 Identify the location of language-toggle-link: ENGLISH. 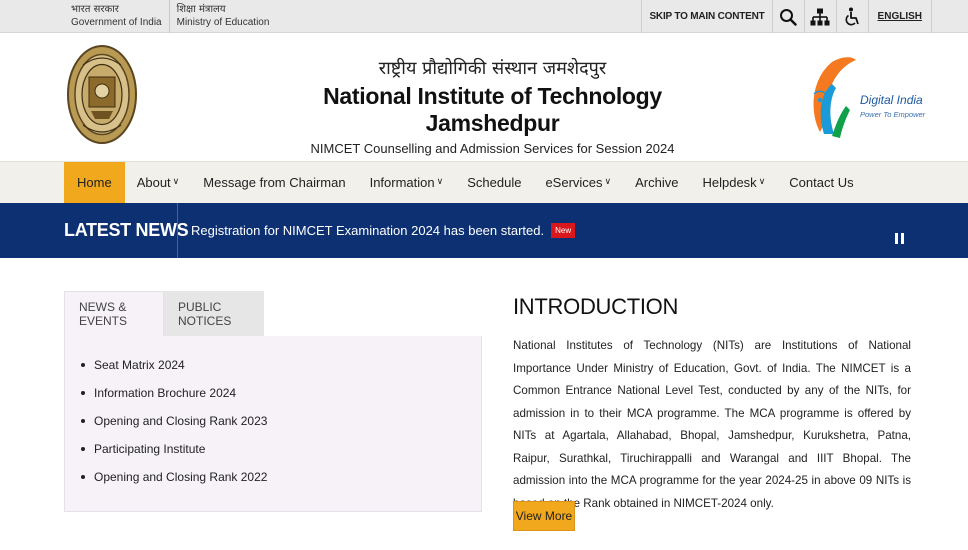
(899, 16).